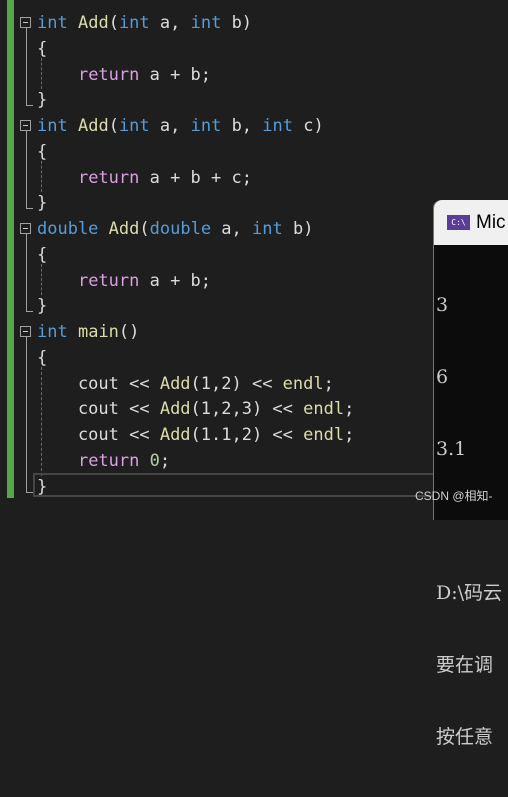 Image resolution: width=508 pixels, height=797 pixels. What do you see at coordinates (465, 665) in the screenshot?
I see `console-line: 要在调` at bounding box center [465, 665].